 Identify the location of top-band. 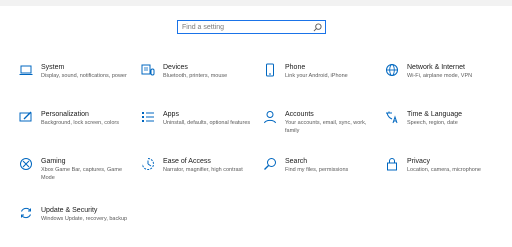
(256, 3).